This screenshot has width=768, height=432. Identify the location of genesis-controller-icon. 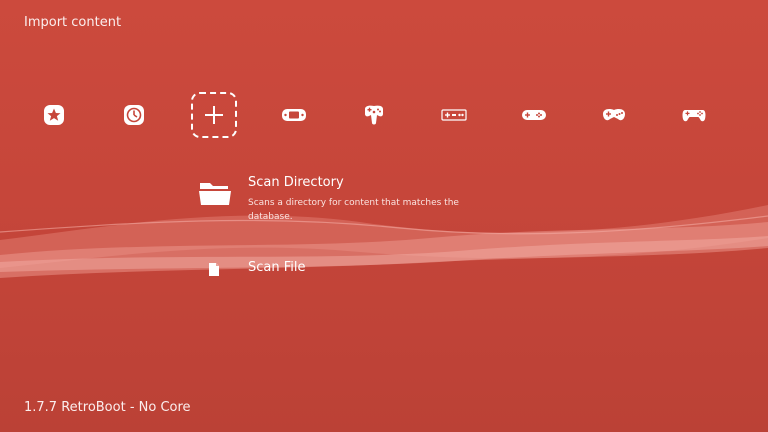
(614, 115).